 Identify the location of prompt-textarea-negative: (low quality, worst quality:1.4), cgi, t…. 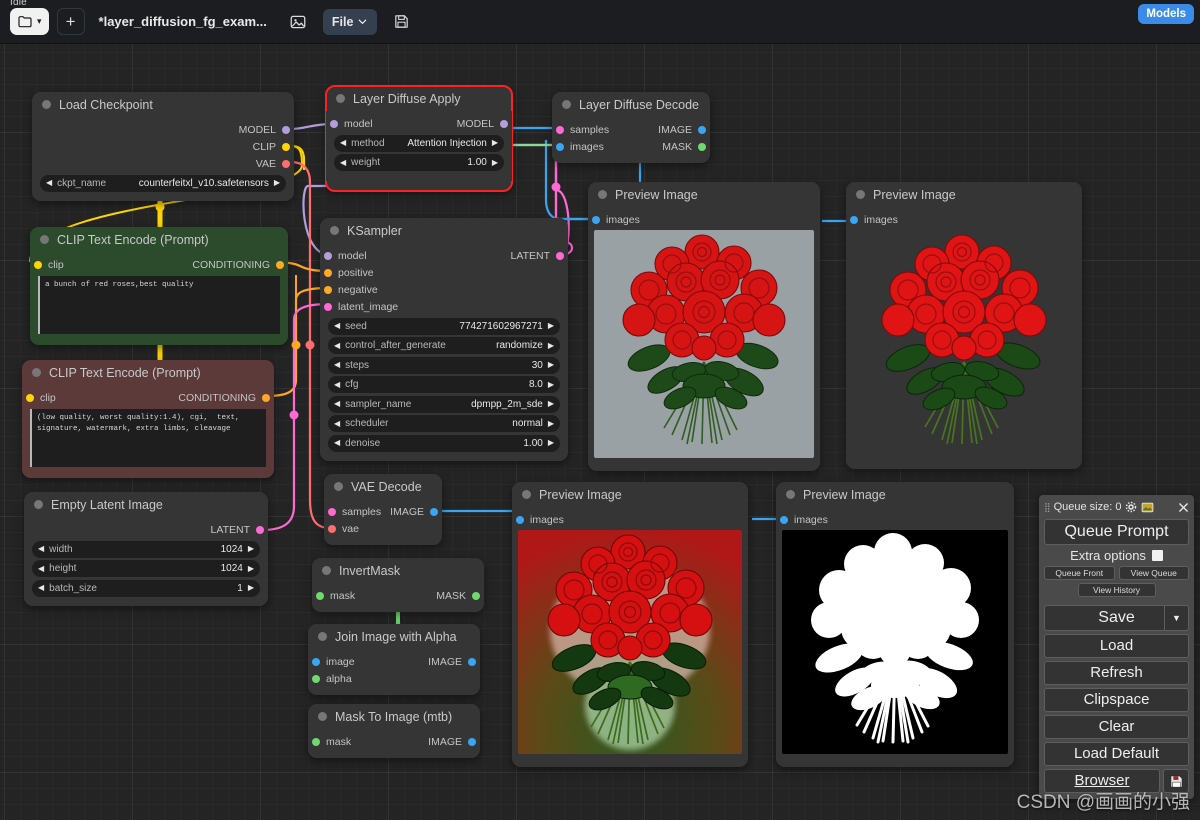
(148, 438).